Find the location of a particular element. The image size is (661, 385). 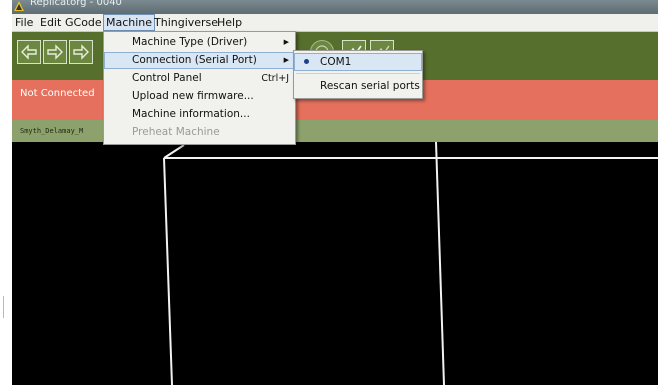

menu-item-control-panel: Control Panel Ctrl+J is located at coordinates (199, 78).